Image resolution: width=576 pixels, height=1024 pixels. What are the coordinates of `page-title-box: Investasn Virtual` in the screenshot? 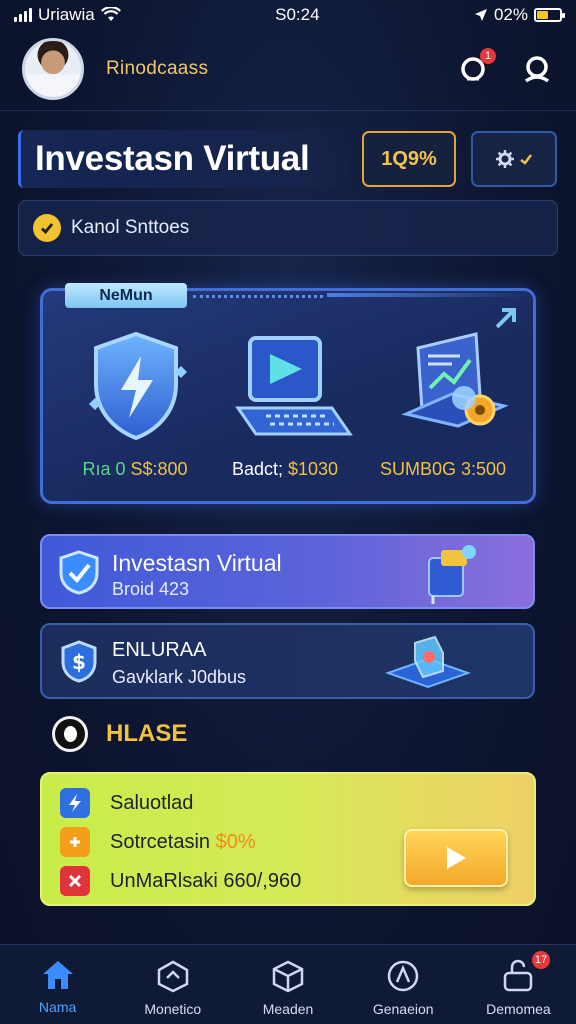 It's located at (183, 159).